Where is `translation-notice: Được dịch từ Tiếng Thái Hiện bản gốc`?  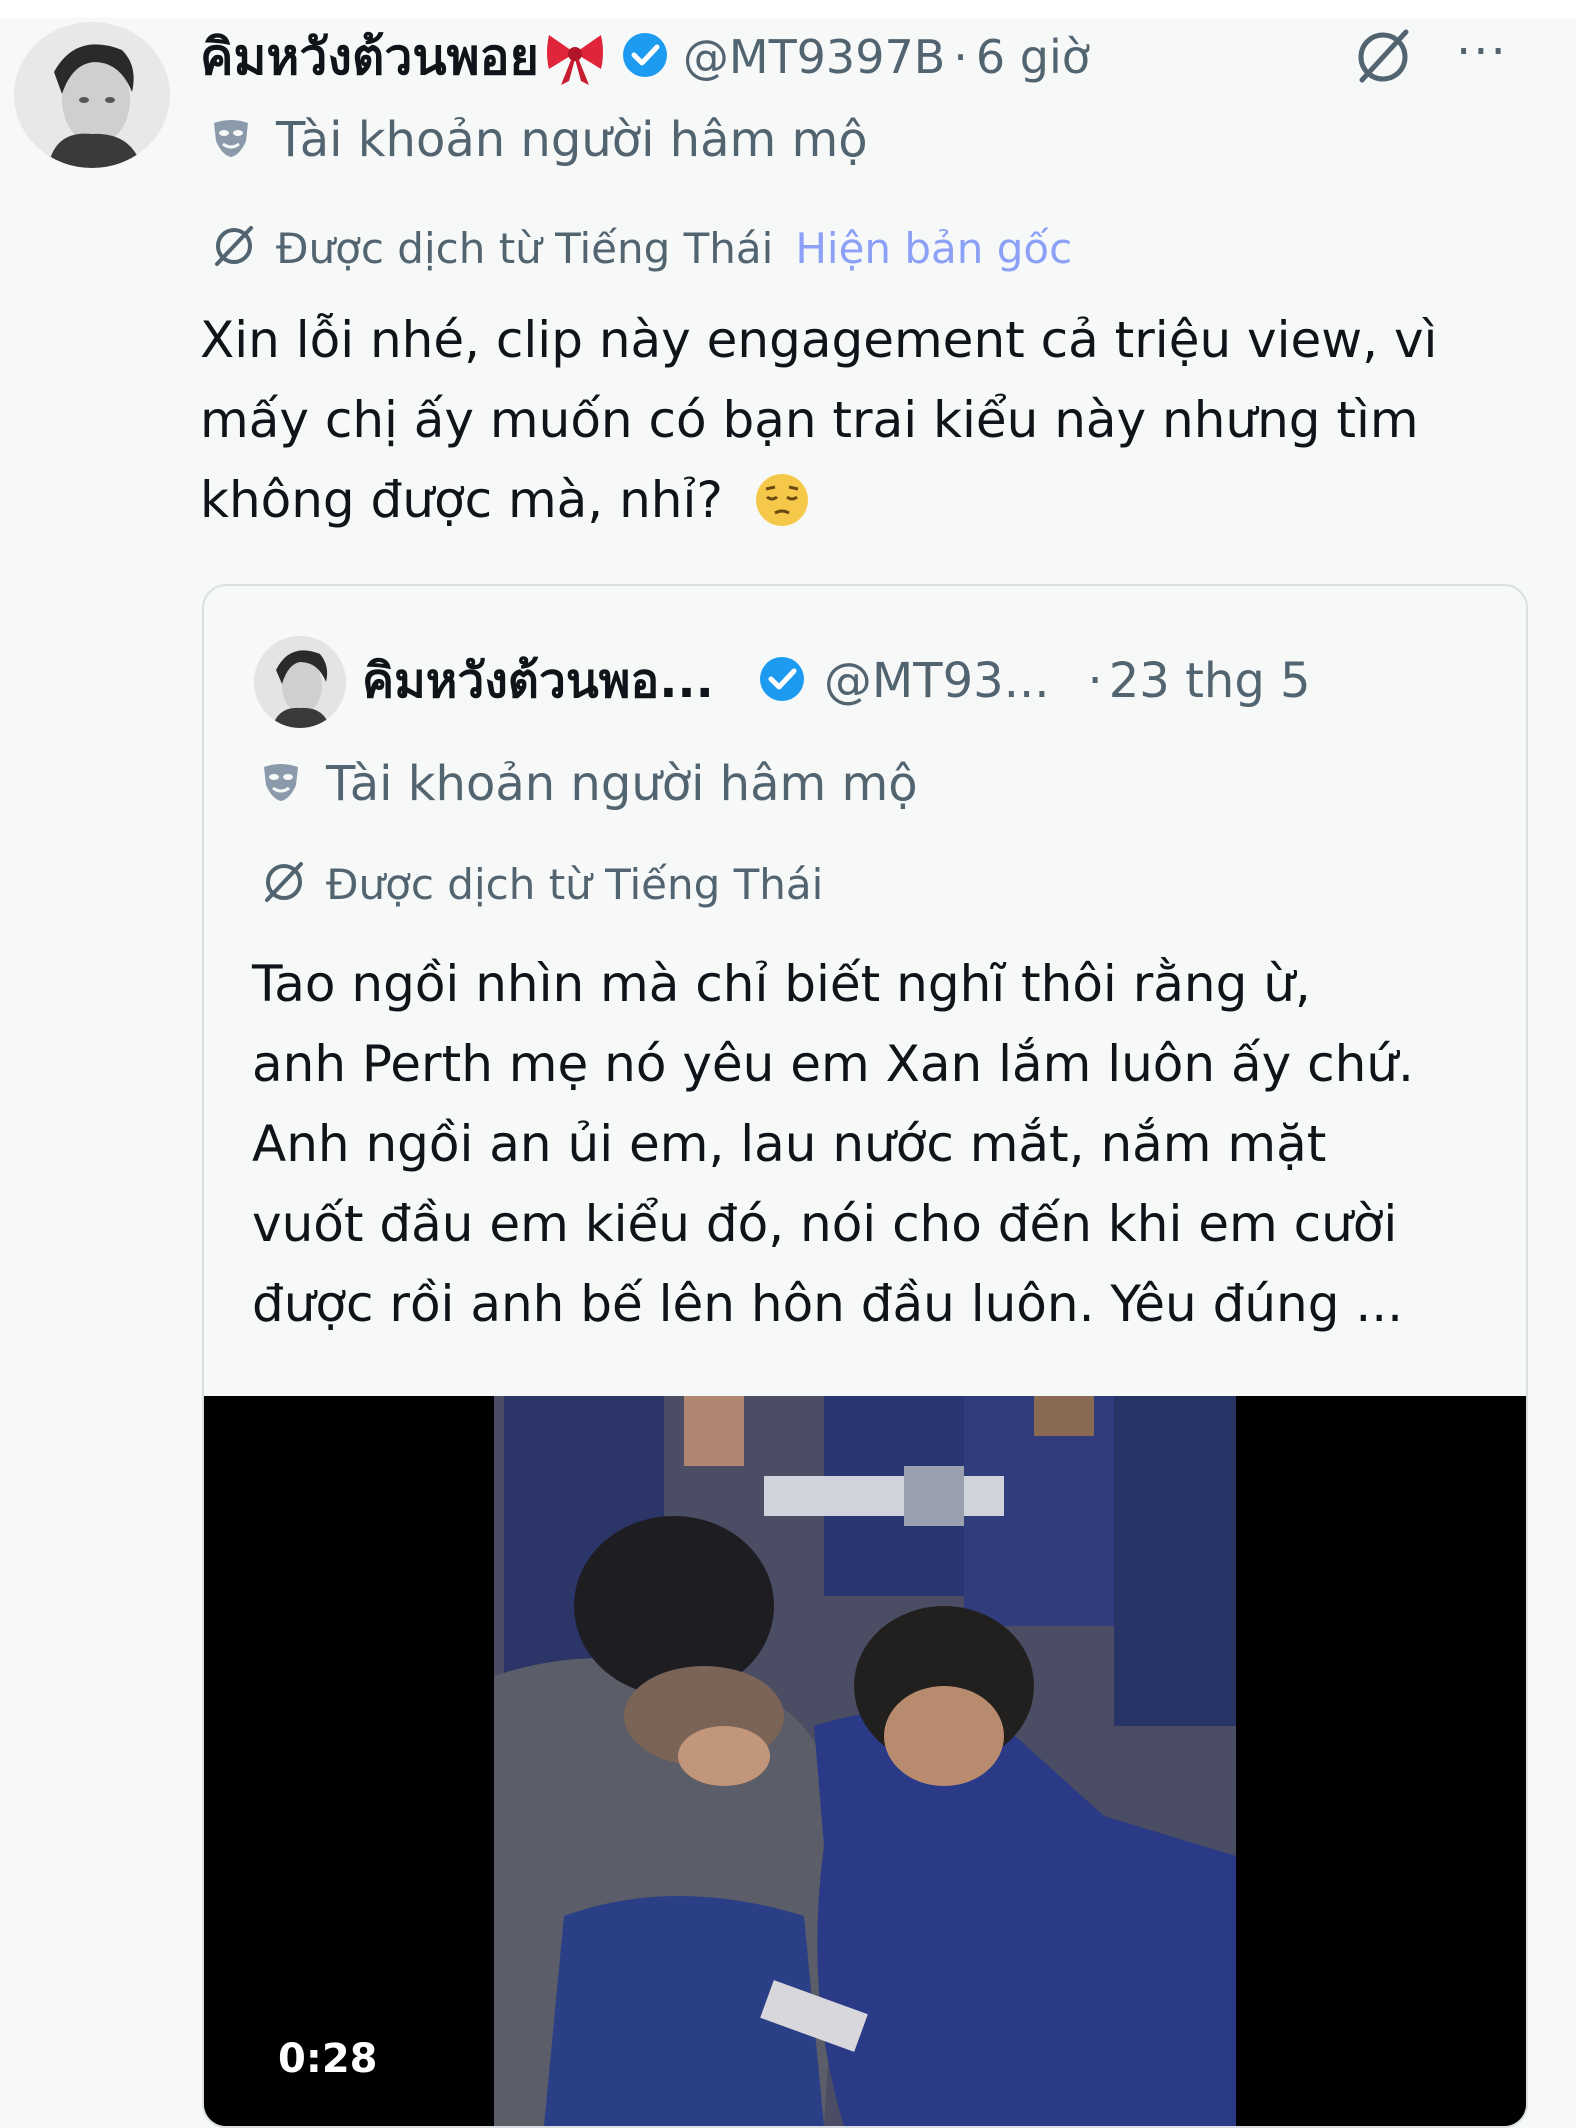
translation-notice: Được dịch từ Tiếng Thái Hiện bản gốc is located at coordinates (641, 248).